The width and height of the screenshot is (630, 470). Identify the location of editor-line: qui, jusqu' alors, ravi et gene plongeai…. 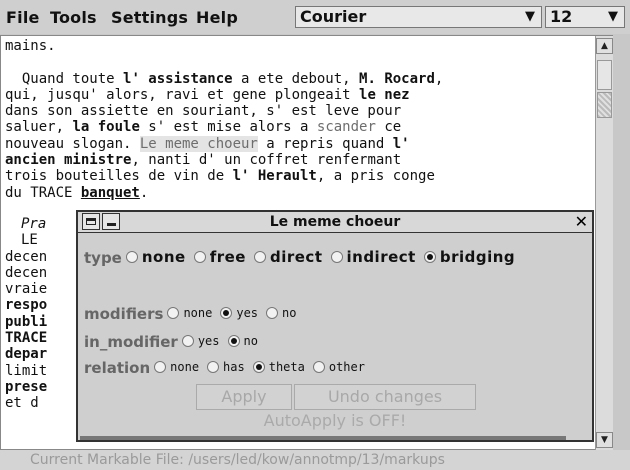
(207, 94).